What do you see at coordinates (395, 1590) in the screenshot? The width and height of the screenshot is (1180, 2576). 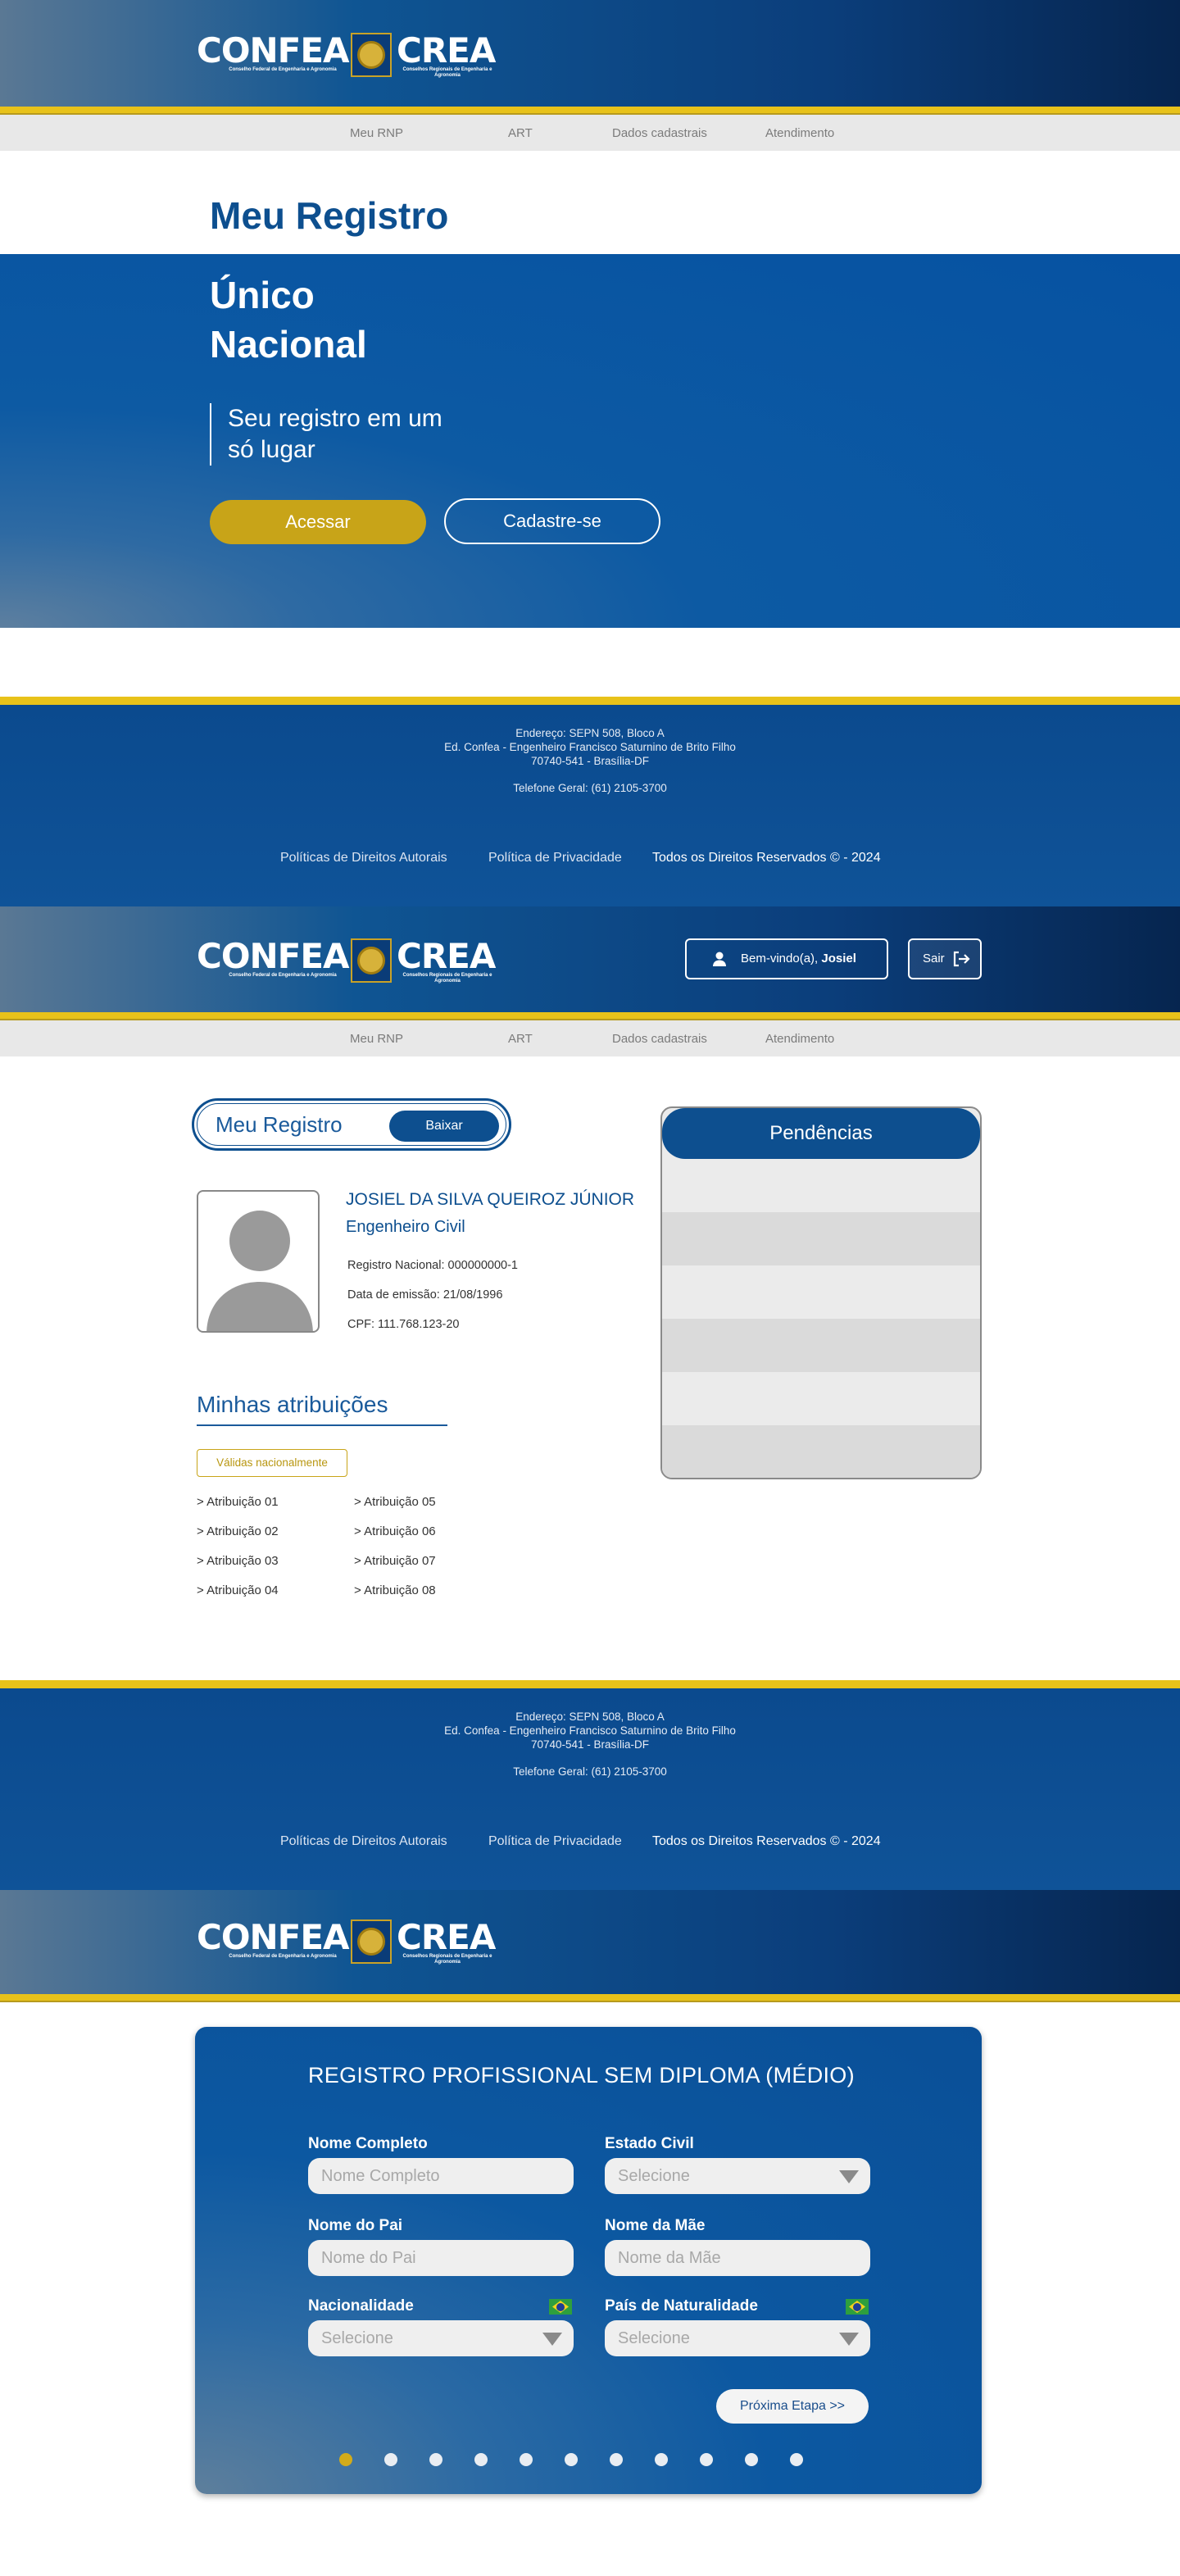 I see `attribution-item: > Atribuição 08` at bounding box center [395, 1590].